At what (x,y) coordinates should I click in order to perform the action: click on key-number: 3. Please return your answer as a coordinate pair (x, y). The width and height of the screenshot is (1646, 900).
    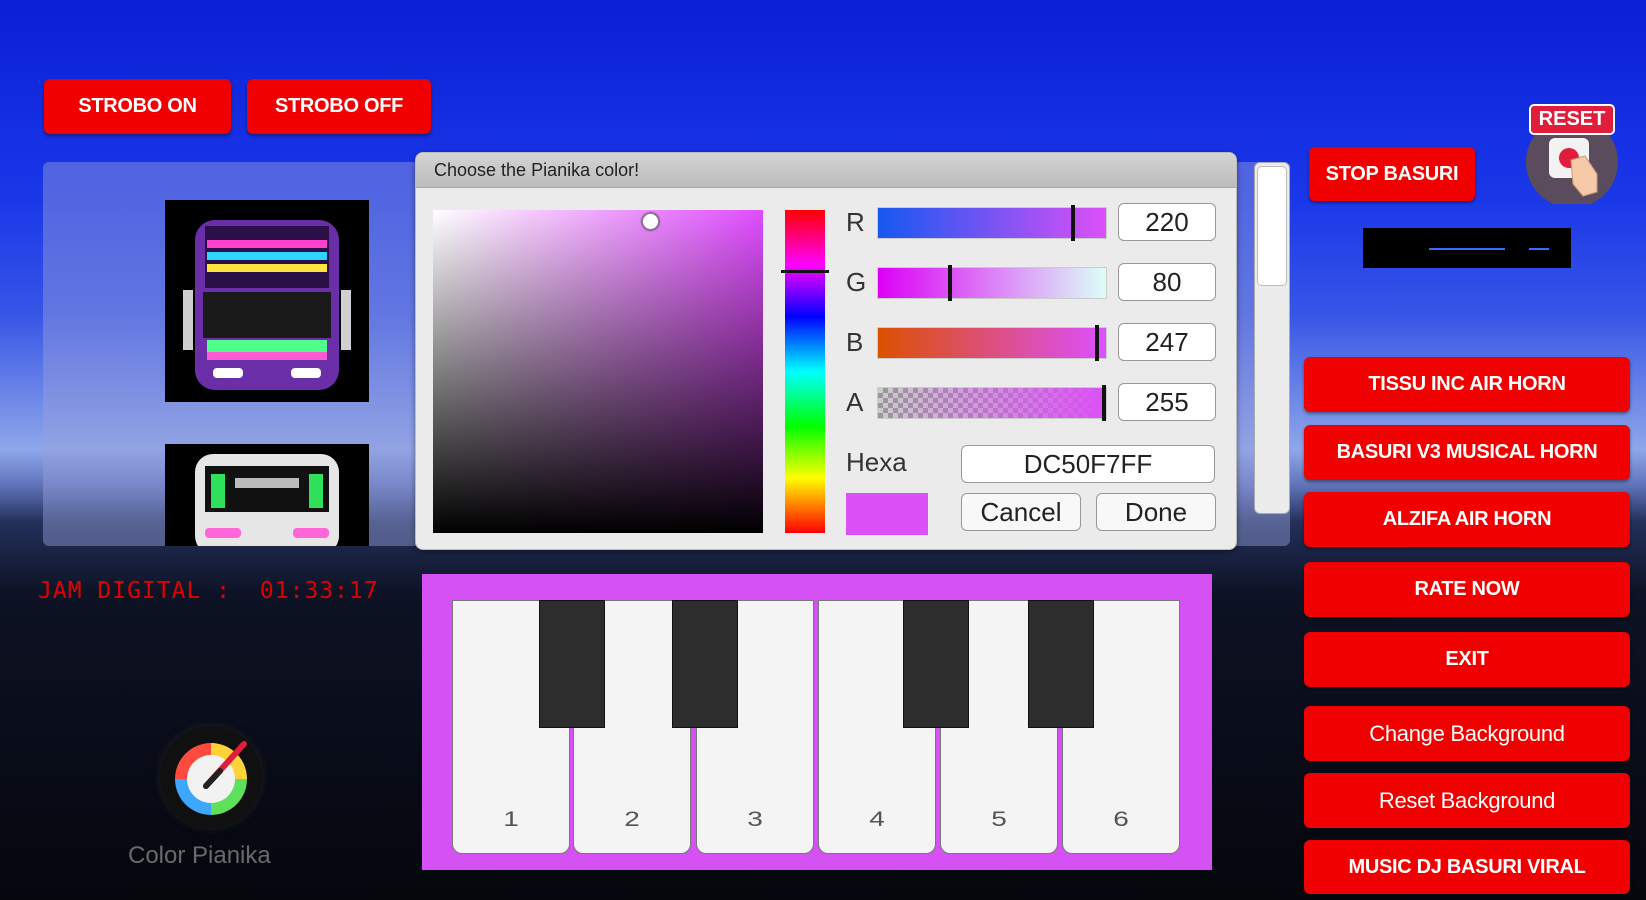
    Looking at the image, I should click on (755, 819).